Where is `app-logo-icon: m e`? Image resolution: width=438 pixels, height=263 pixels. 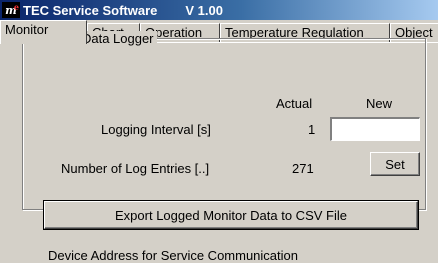 app-logo-icon: m e is located at coordinates (11, 10).